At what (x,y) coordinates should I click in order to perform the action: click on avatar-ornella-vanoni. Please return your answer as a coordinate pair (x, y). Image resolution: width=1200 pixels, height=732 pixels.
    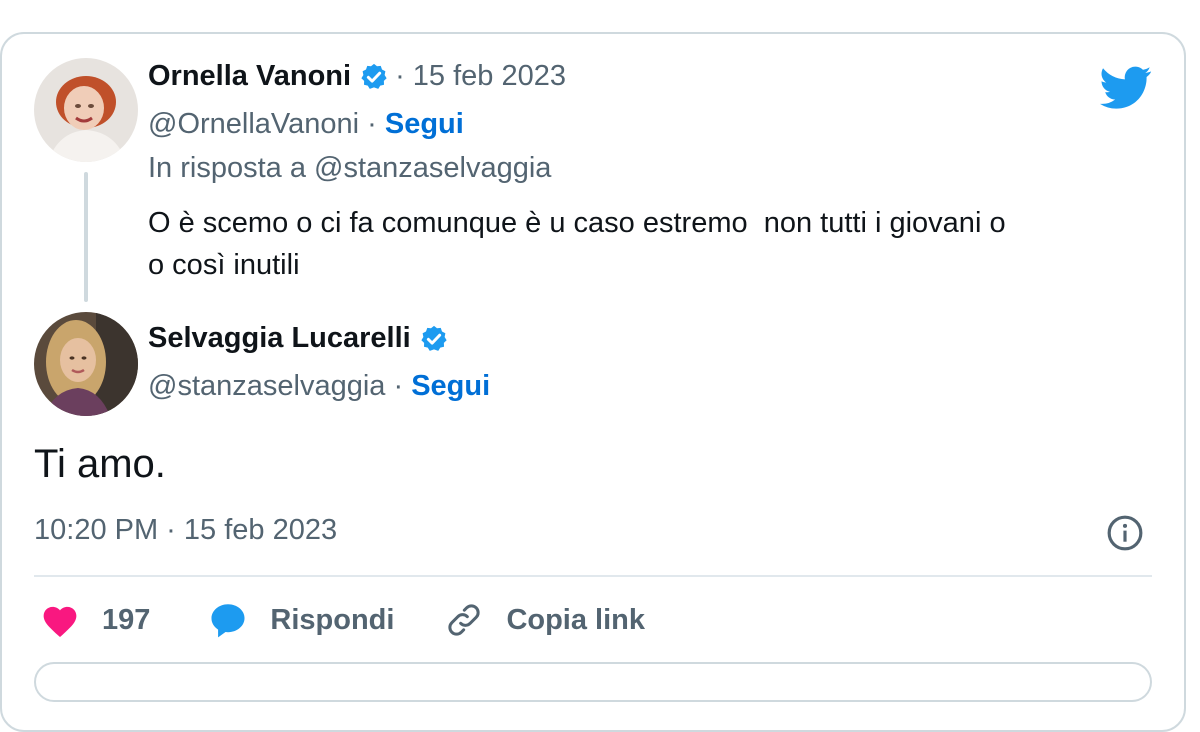
    Looking at the image, I should click on (86, 110).